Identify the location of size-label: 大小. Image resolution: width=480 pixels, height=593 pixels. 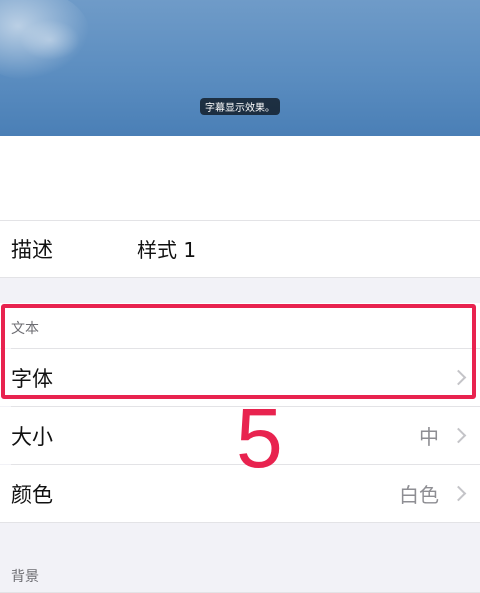
(32, 436).